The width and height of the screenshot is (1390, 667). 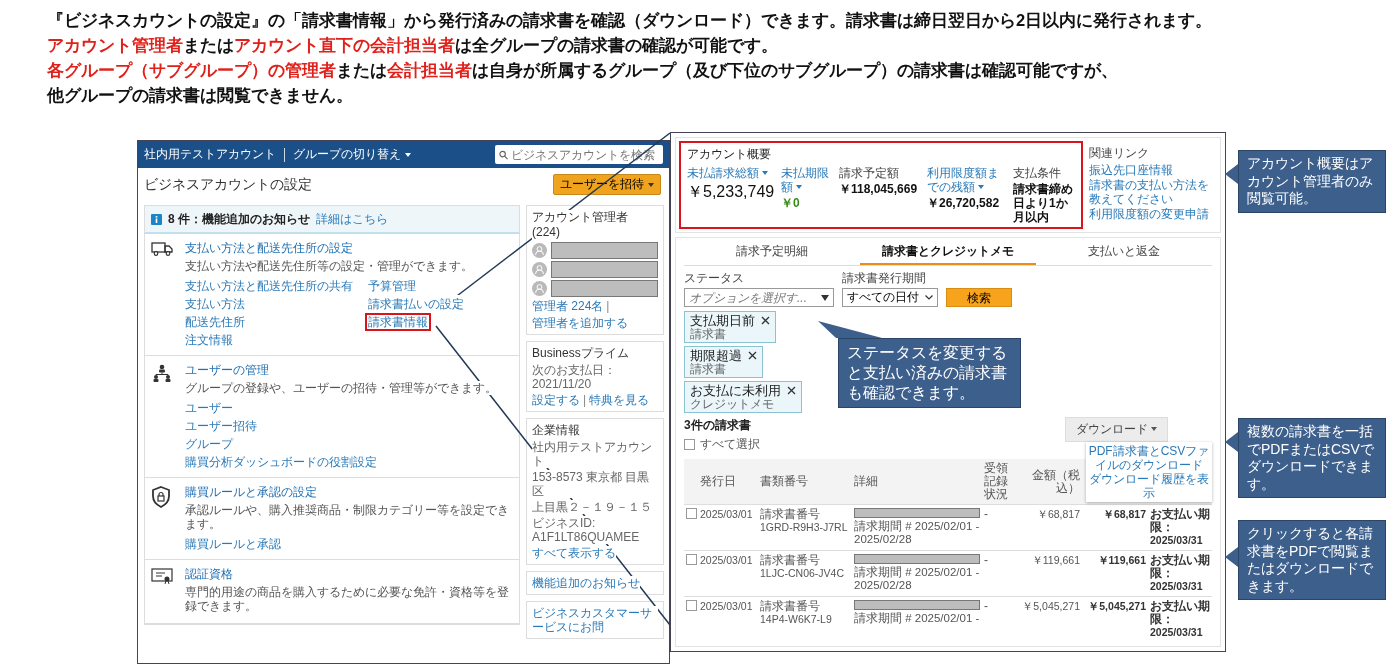 What do you see at coordinates (735, 390) in the screenshot?
I see `chip-title: お支払に未利用` at bounding box center [735, 390].